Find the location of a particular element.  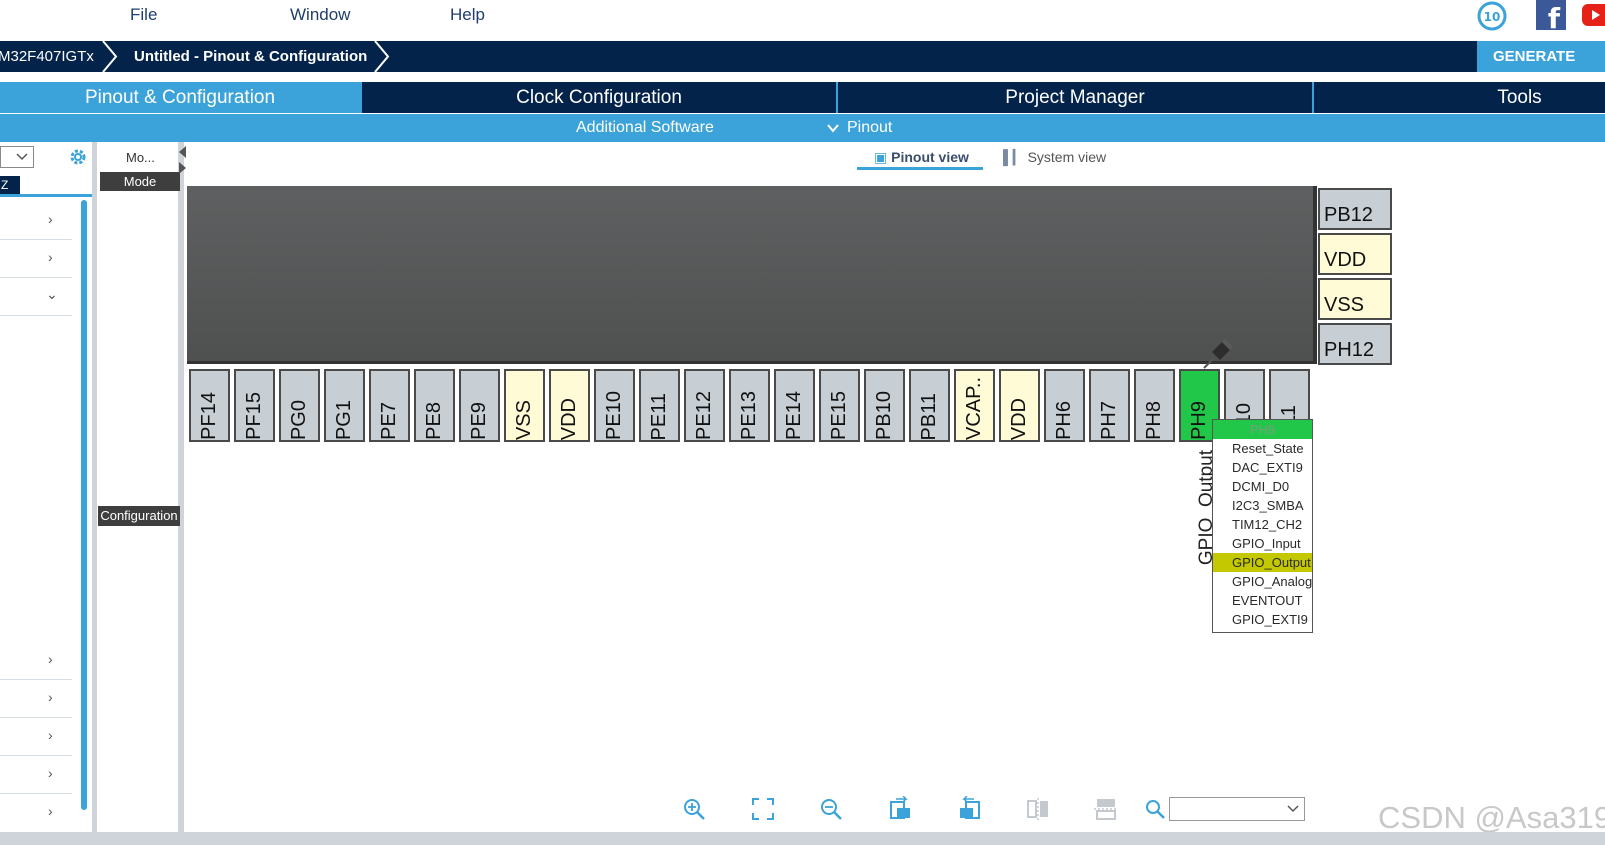

youtube-icon is located at coordinates (1592, 16).